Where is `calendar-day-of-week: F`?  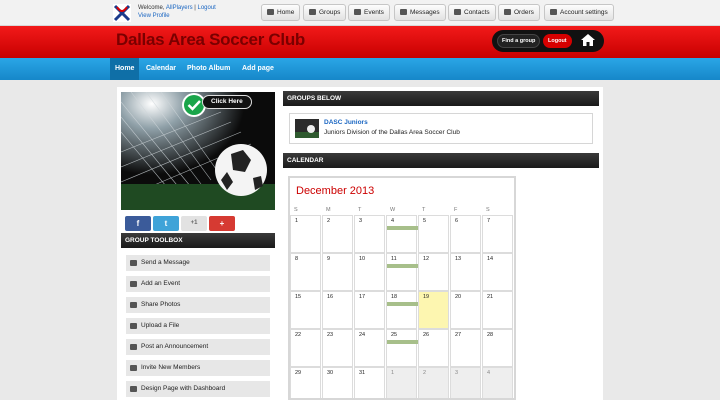
calendar-day-of-week: F is located at coordinates (456, 210).